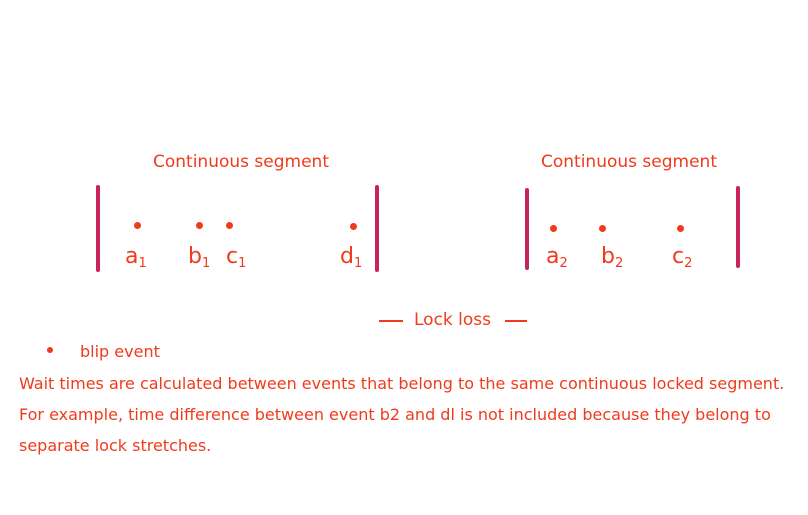  Describe the element at coordinates (680, 228) in the screenshot. I see `event-c2-dot` at that location.